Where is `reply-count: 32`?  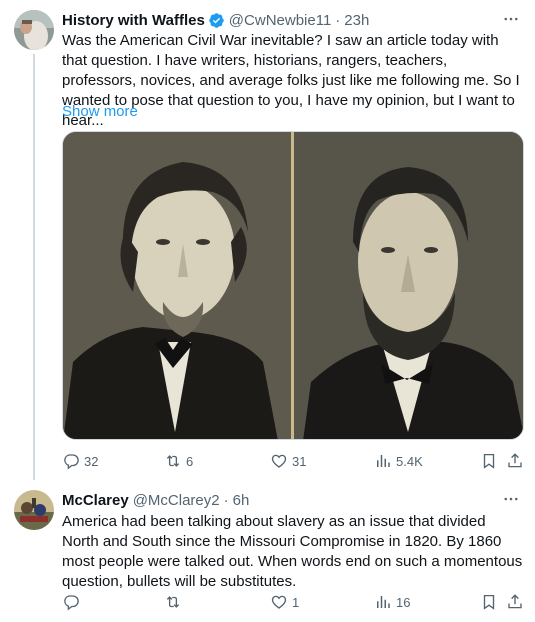
reply-count: 32 is located at coordinates (91, 461).